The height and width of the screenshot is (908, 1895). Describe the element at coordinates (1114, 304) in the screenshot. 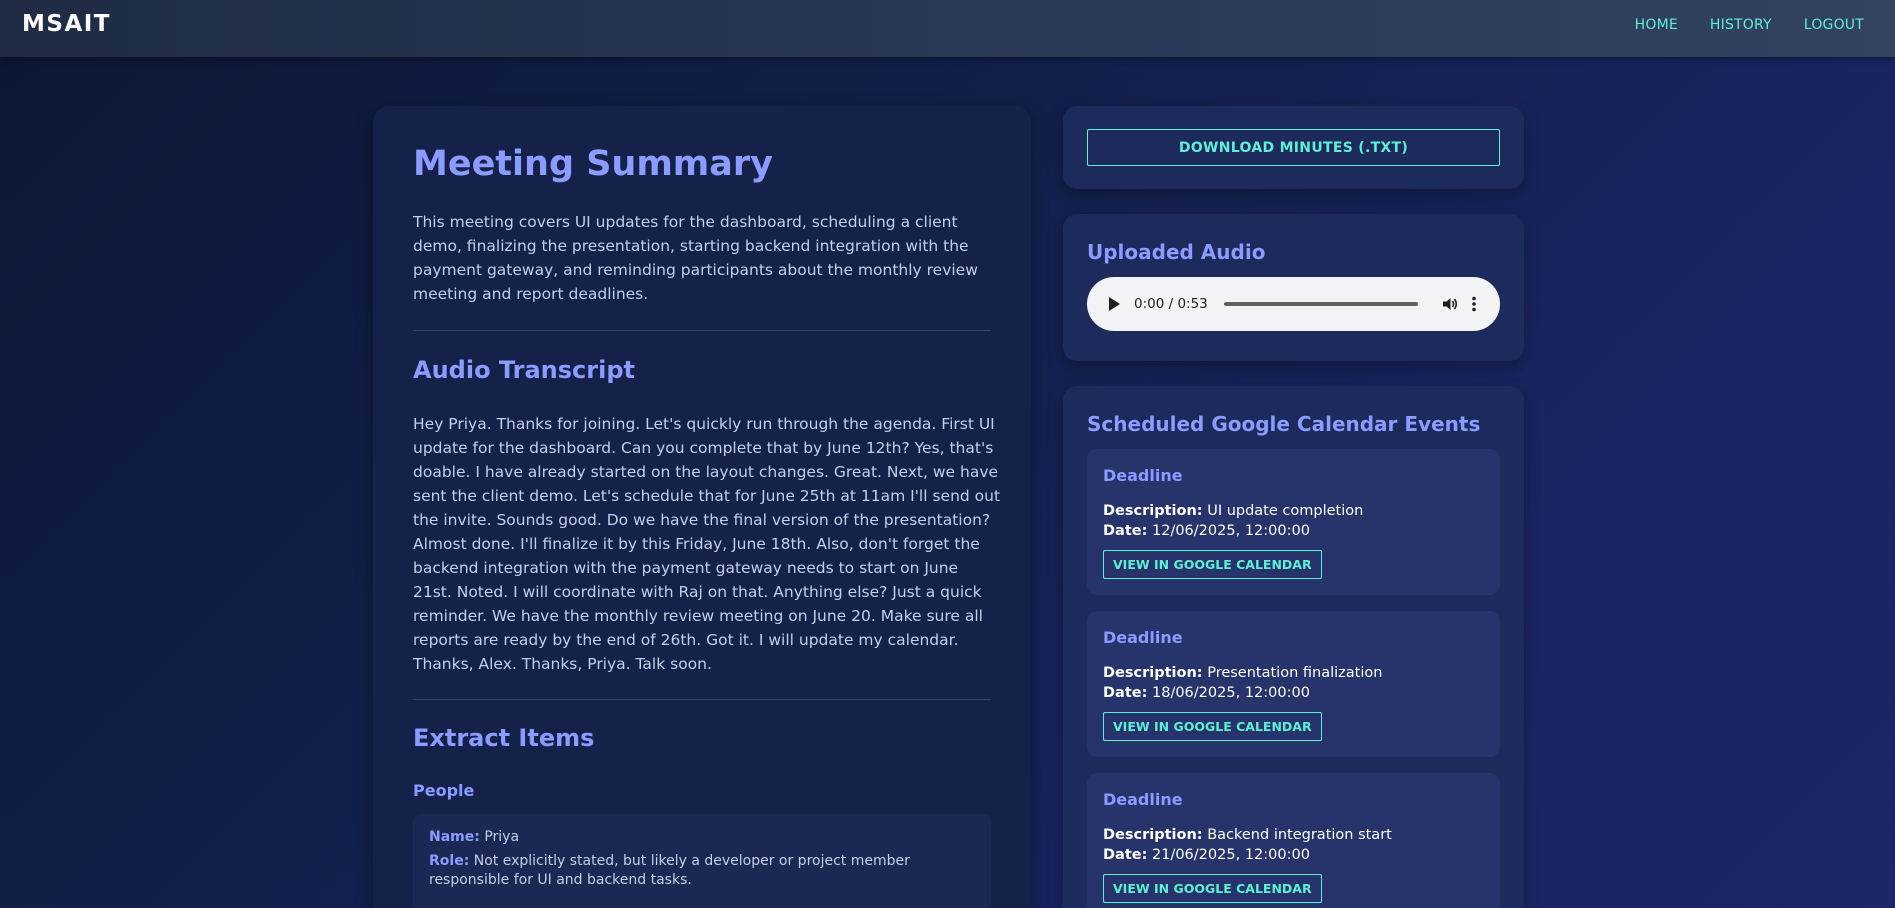

I see `play-icon` at that location.